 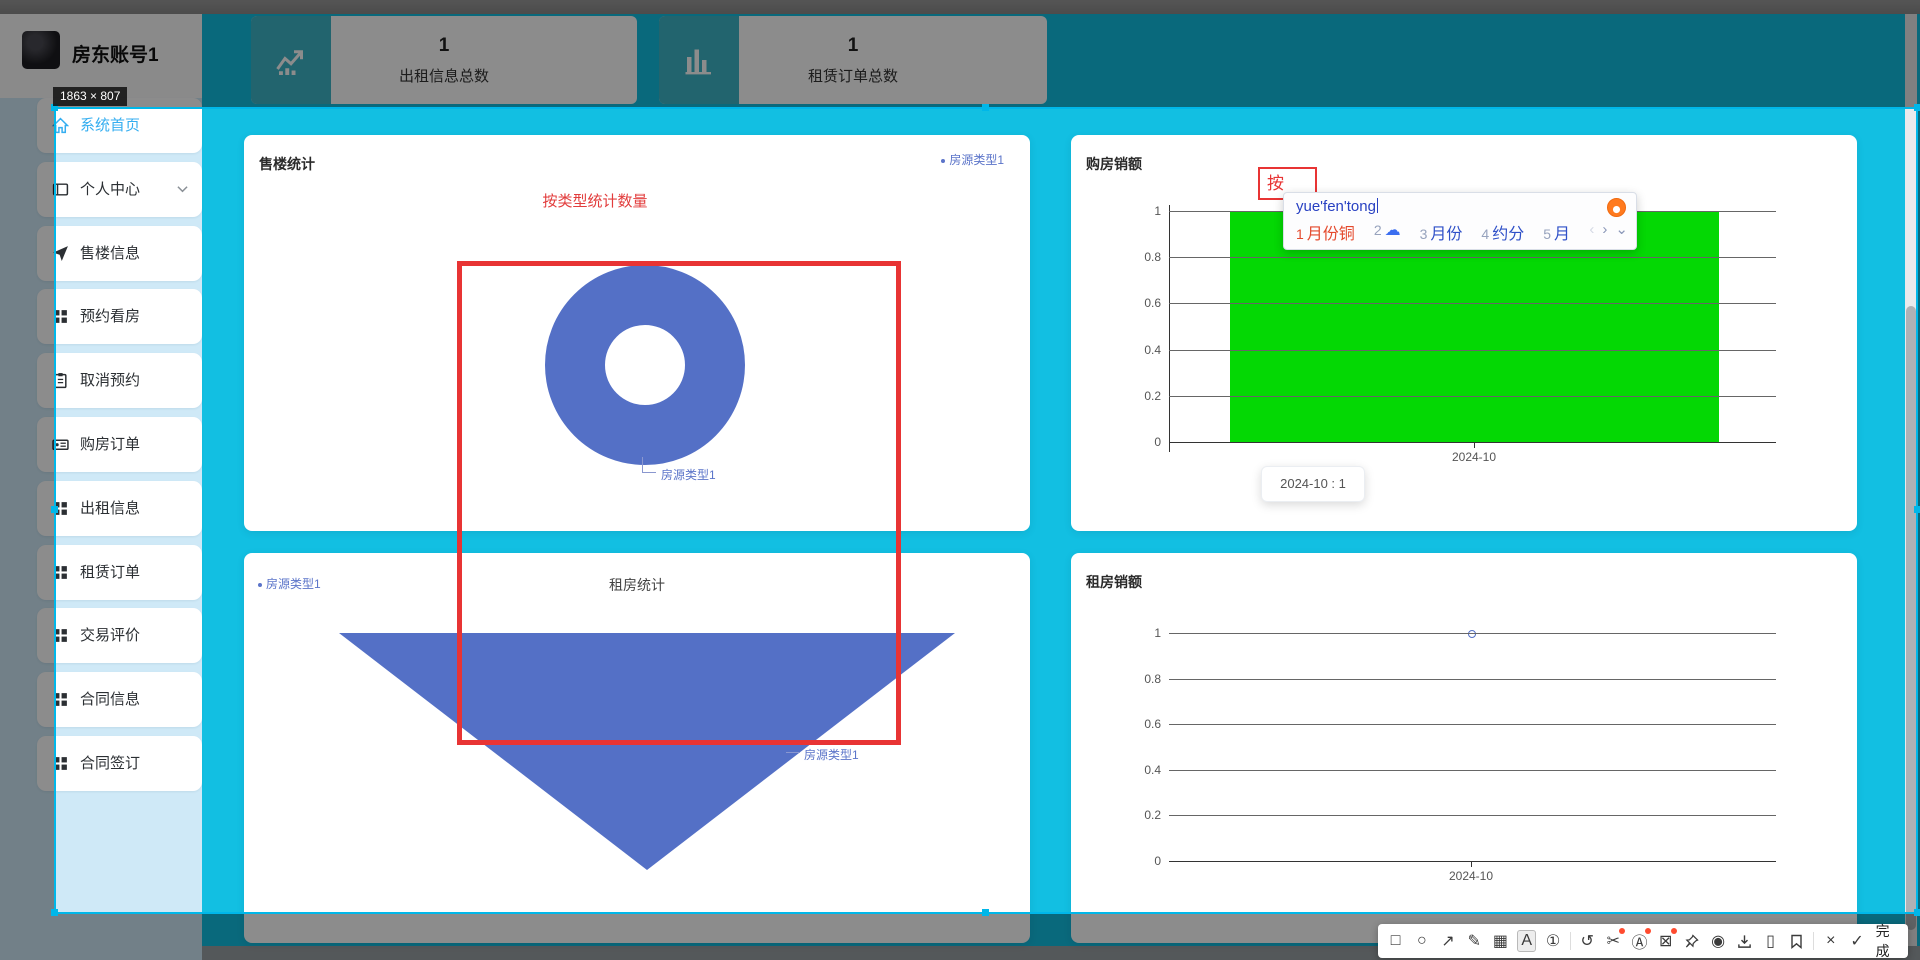 I want to click on ime-candidate-2: 2 ☁, so click(x=1387, y=232).